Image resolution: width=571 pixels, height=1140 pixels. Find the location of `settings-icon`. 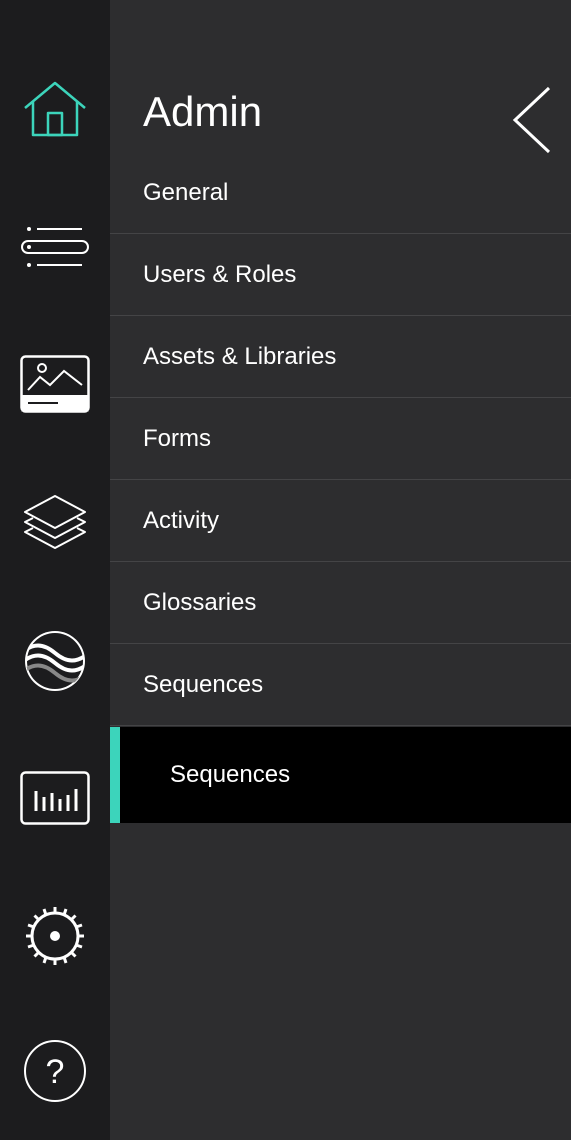

settings-icon is located at coordinates (55, 936).